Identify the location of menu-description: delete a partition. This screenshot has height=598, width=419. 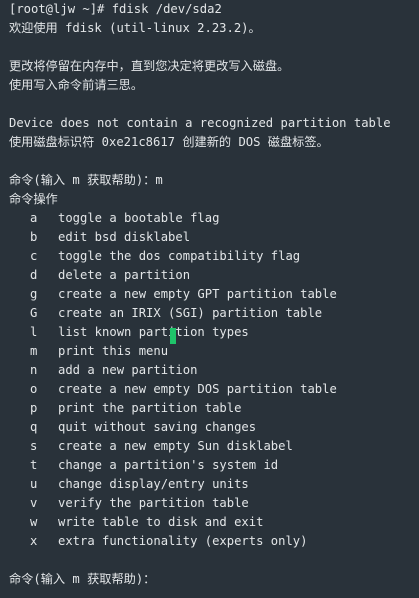
(124, 275).